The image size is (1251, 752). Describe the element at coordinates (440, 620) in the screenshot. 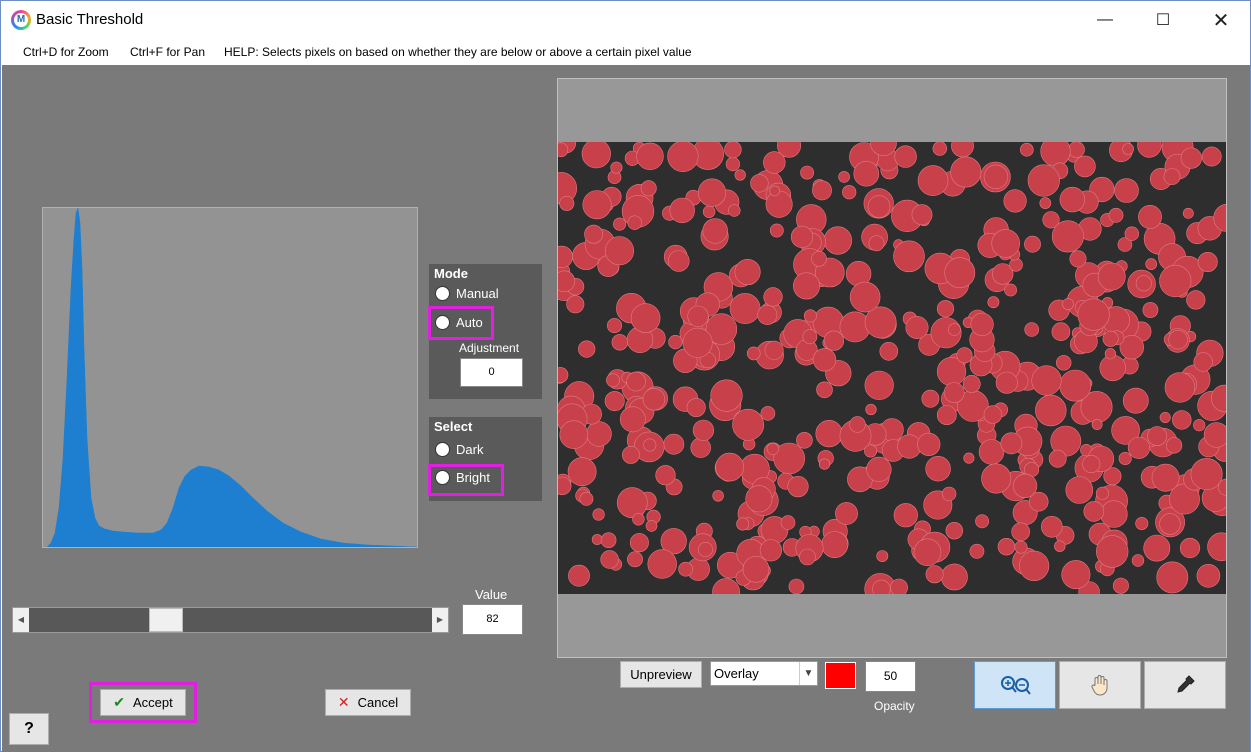

I see `slider-right-arrow-icon: ▶` at that location.